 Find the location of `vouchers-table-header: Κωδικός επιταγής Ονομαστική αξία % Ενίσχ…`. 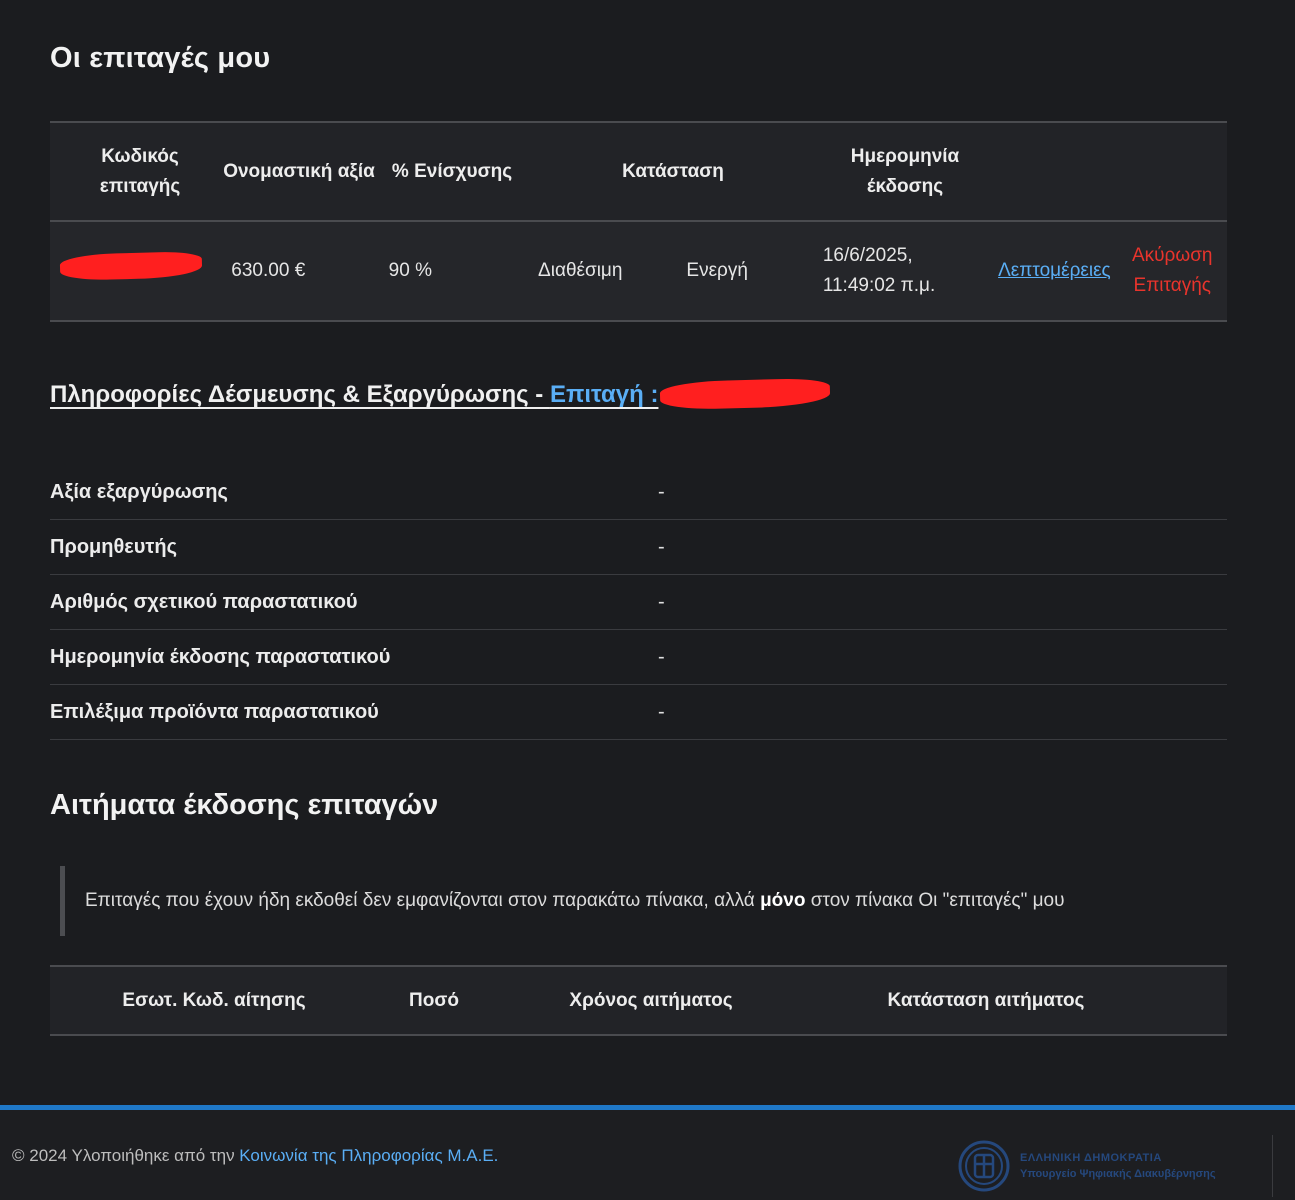

vouchers-table-header: Κωδικός επιταγής Ονομαστική αξία % Ενίσχ… is located at coordinates (638, 172).